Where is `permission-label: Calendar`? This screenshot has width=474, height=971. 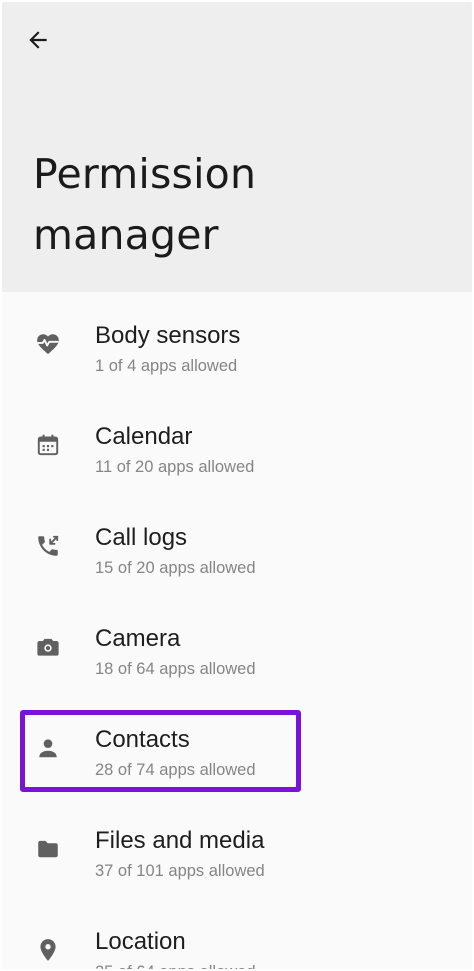 permission-label: Calendar is located at coordinates (144, 436).